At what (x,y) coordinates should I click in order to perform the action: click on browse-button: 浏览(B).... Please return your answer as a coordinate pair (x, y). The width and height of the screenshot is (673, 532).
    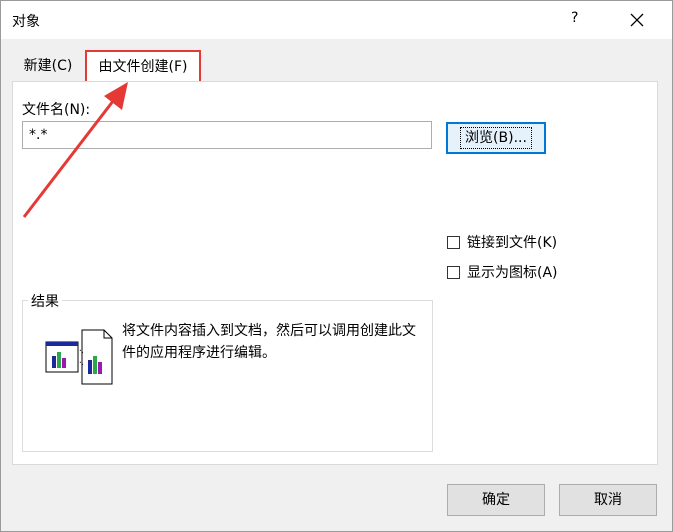
    Looking at the image, I should click on (496, 138).